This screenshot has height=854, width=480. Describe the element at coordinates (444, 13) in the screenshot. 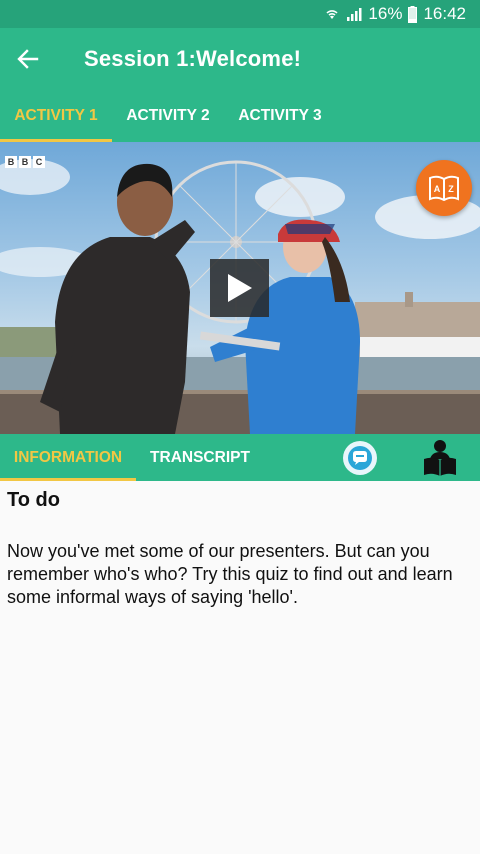

I see `clock: 16:42` at that location.